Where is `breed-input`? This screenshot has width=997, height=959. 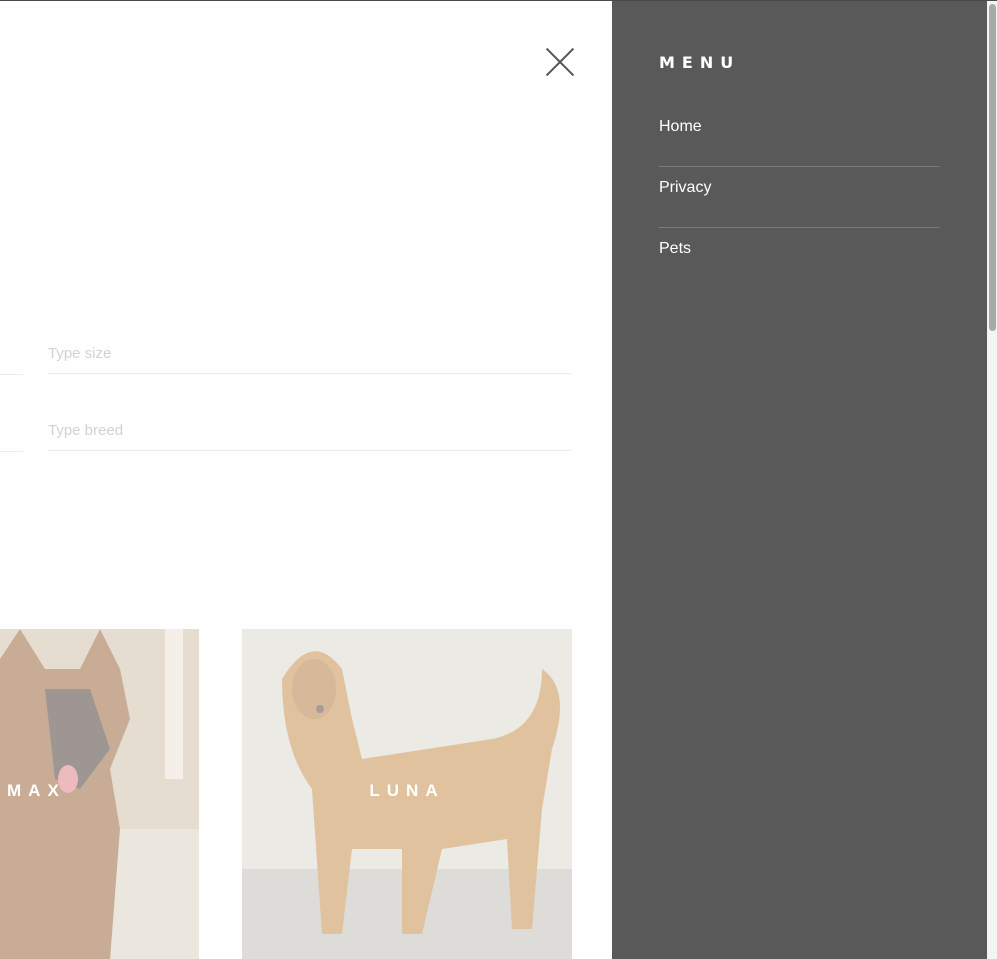 breed-input is located at coordinates (310, 430).